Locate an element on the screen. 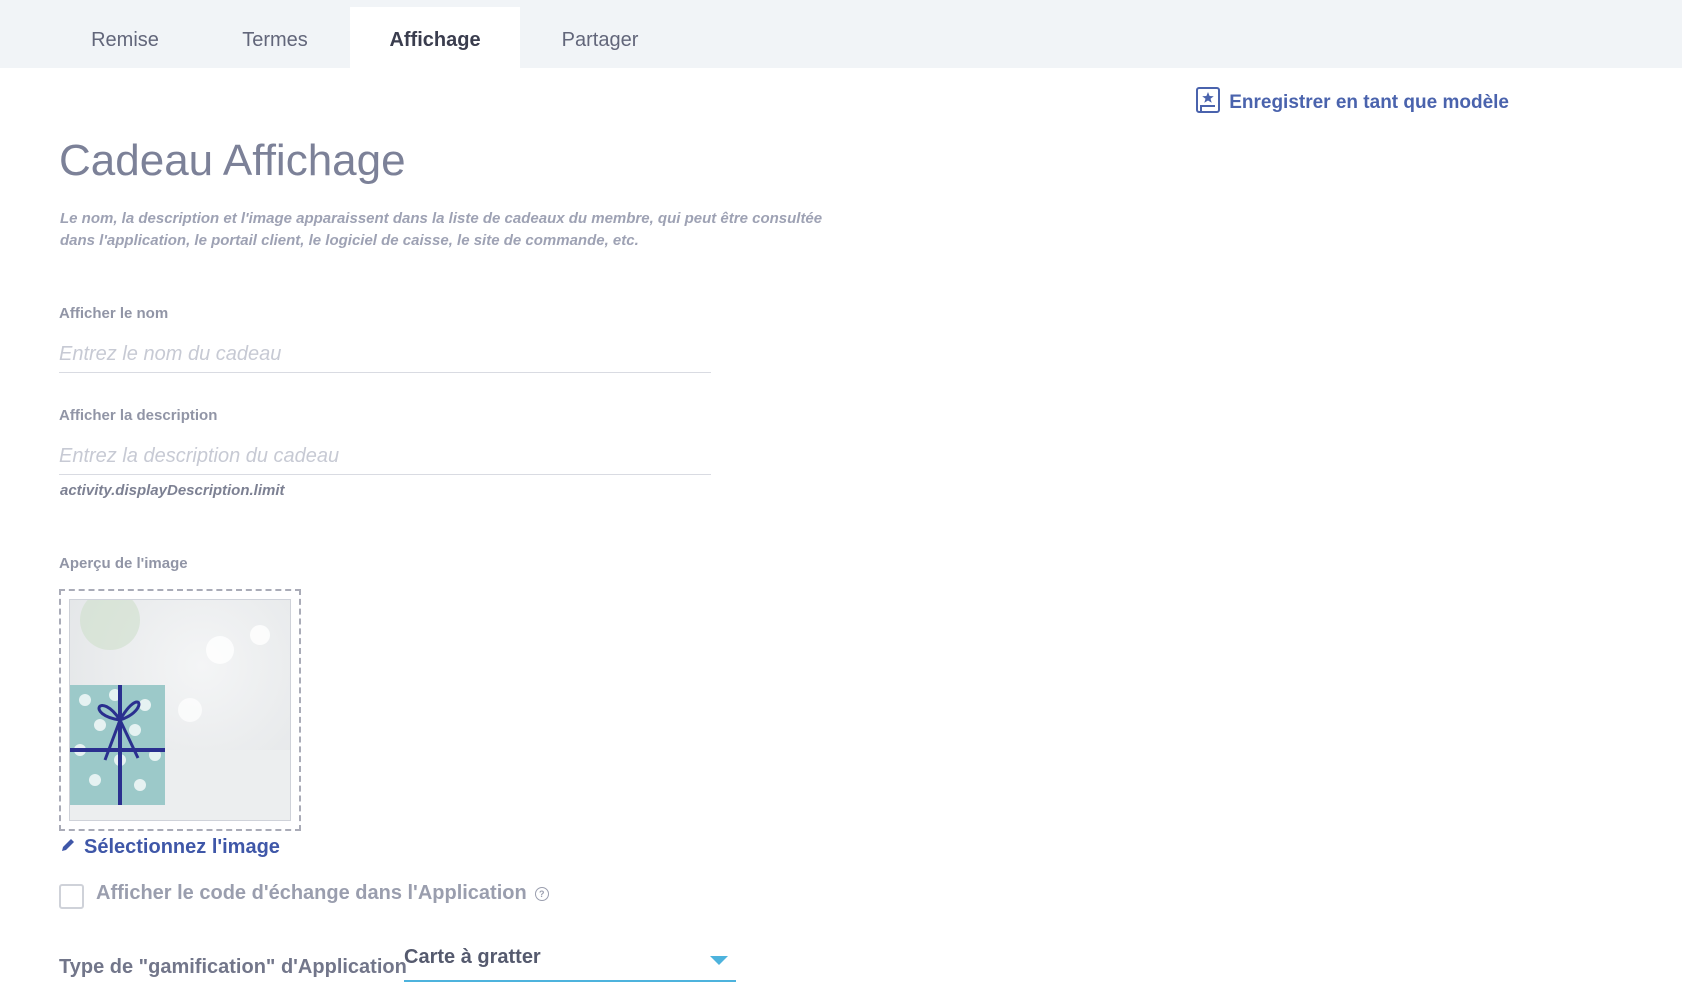  description-hint: activity.displayDescription.limit is located at coordinates (172, 490).